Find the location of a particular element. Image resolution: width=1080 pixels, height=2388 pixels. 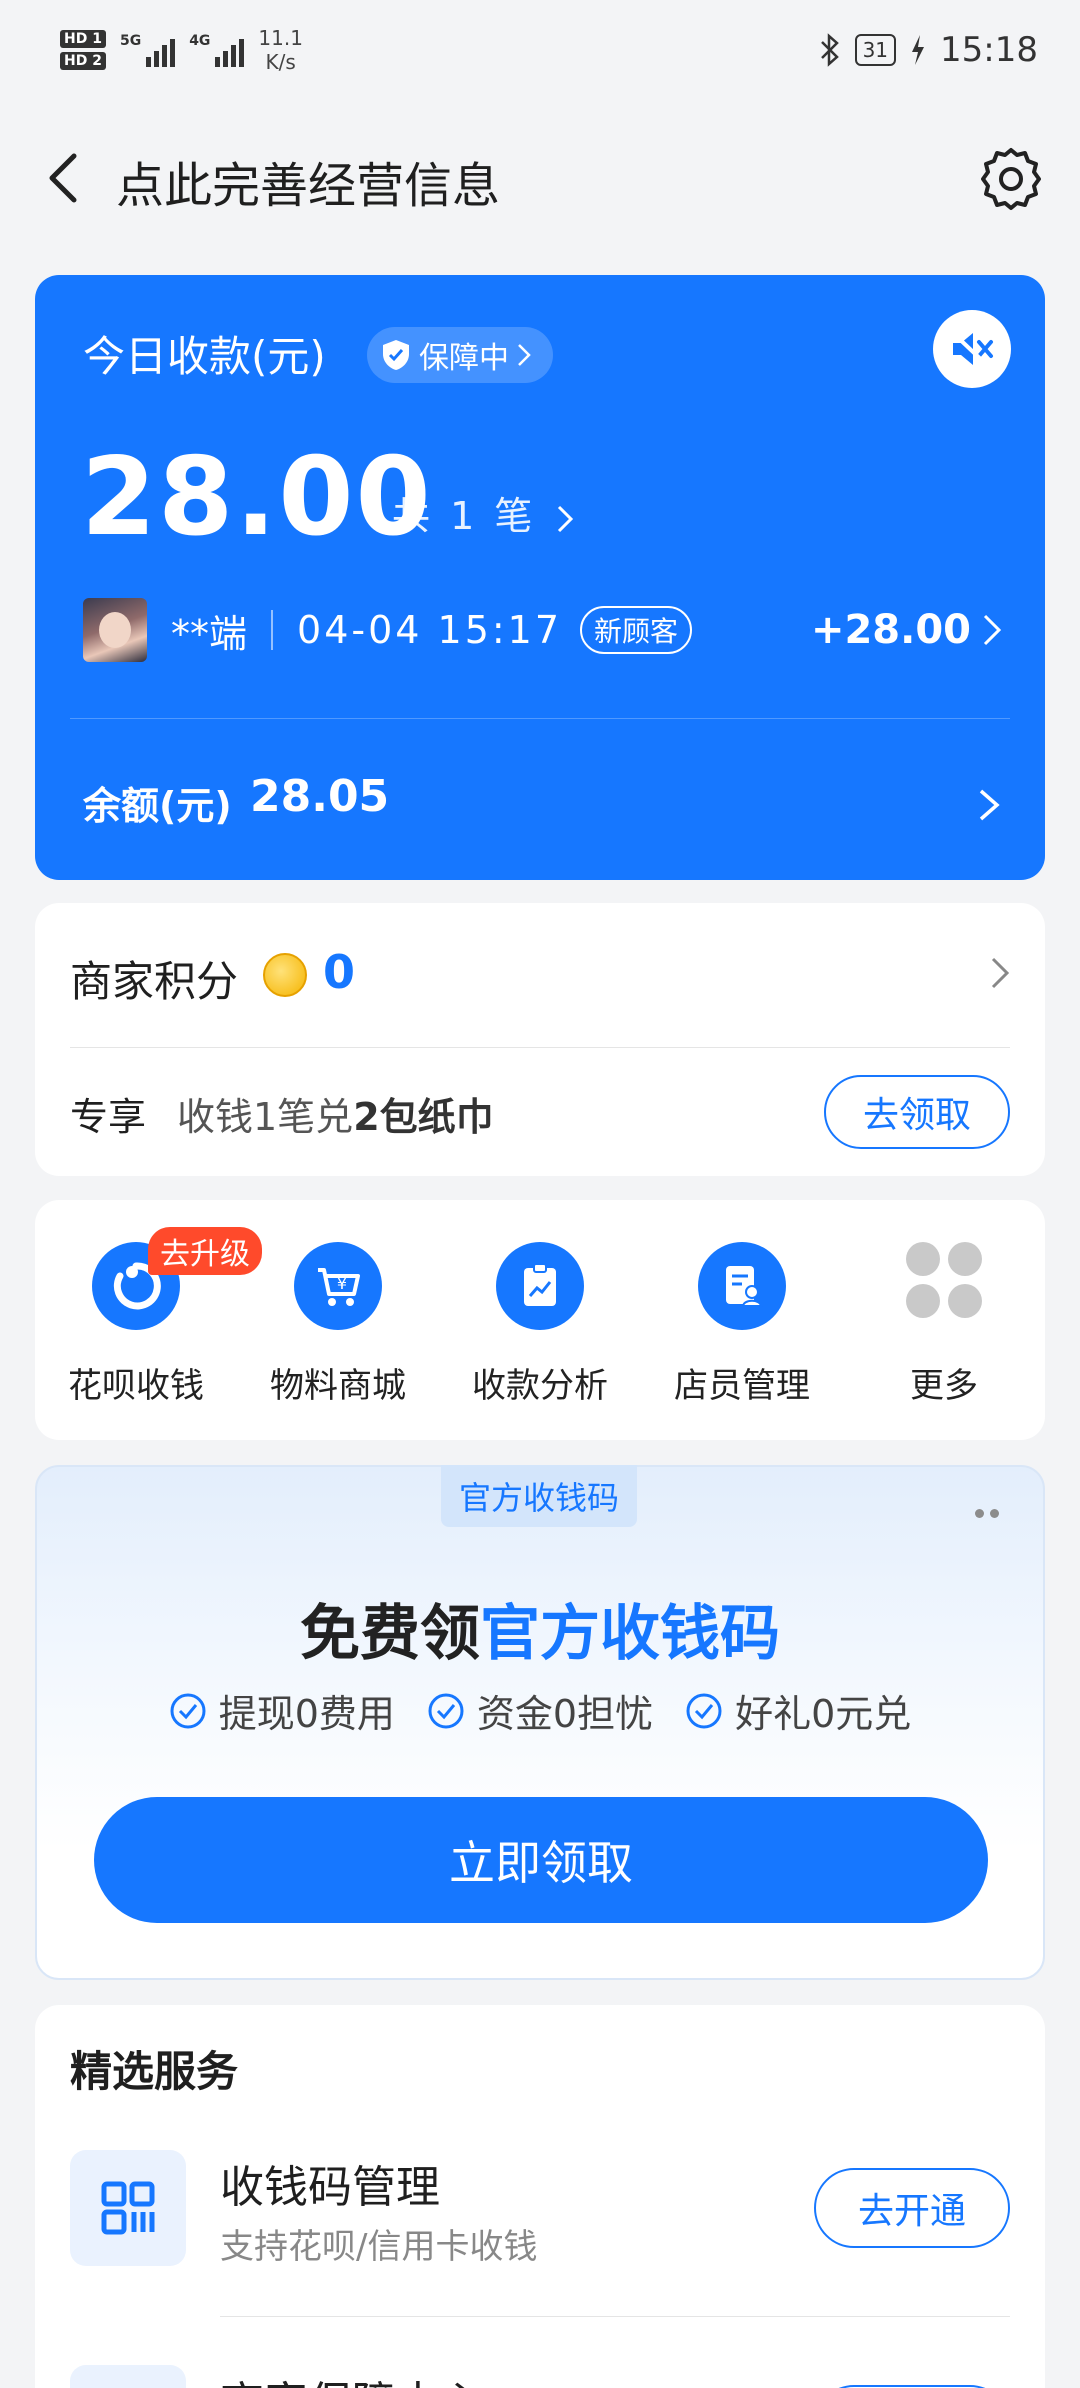

tool-label: 收款分析 is located at coordinates (540, 1386).